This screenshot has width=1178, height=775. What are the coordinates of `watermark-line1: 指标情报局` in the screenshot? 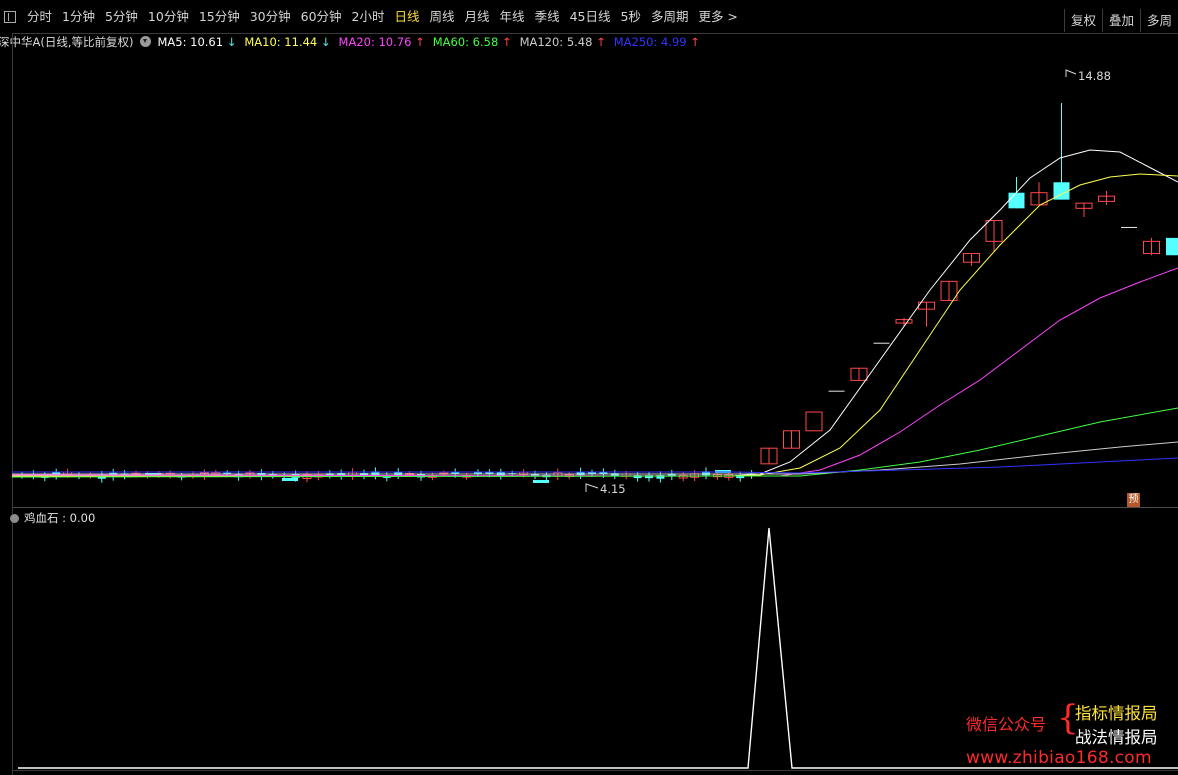 It's located at (1116, 713).